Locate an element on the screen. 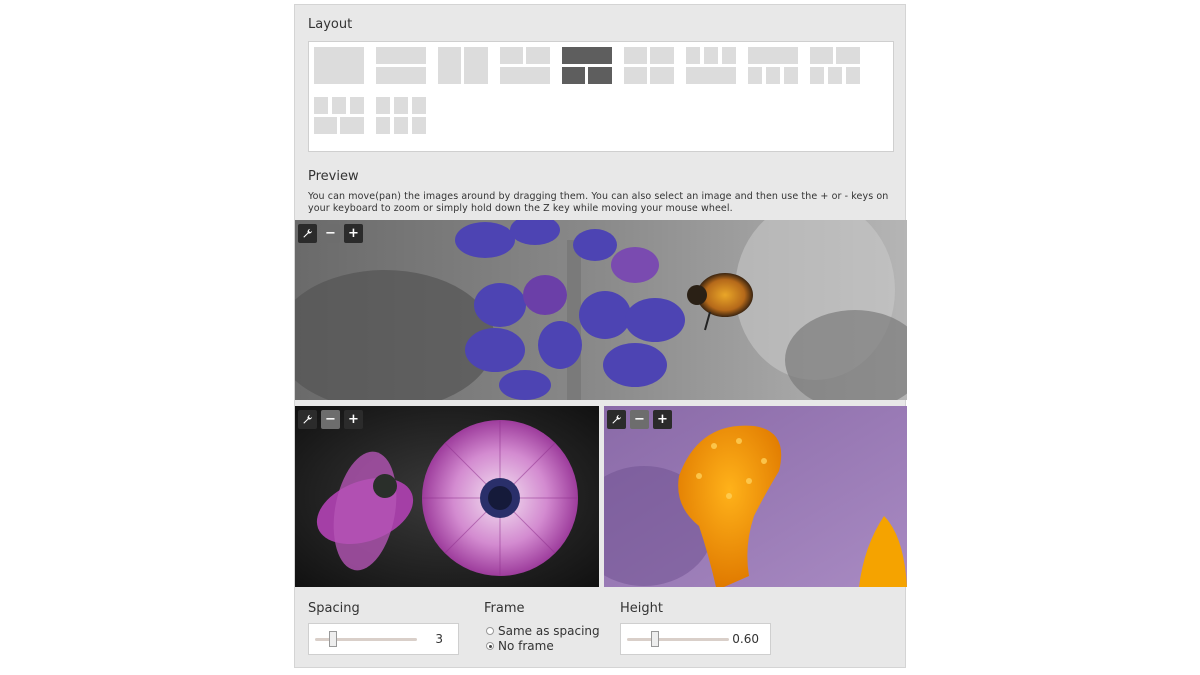  layout-option-grid-3x2 is located at coordinates (401, 115).